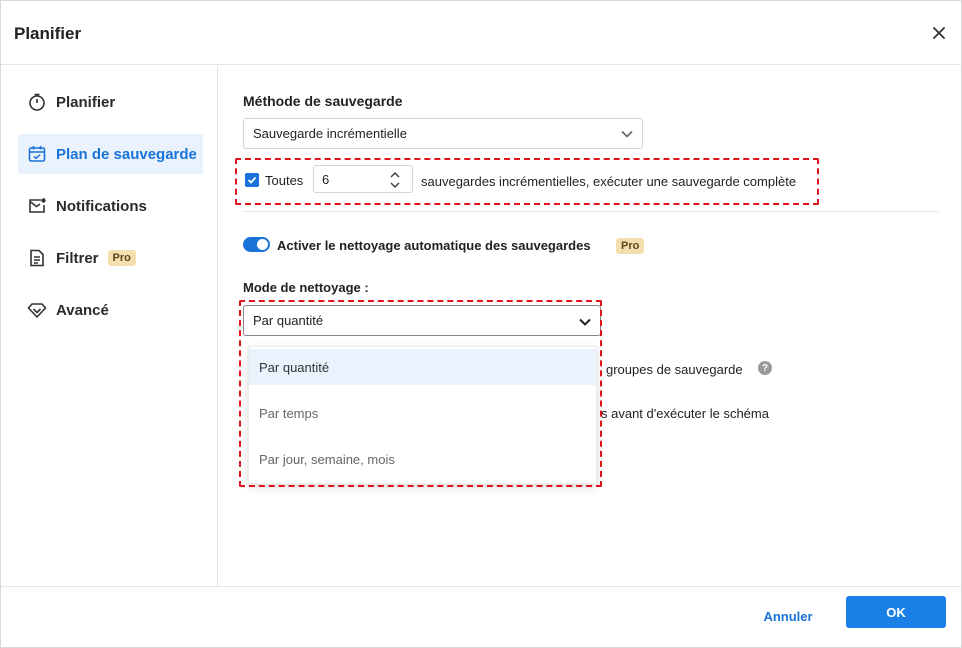 Image resolution: width=962 pixels, height=648 pixels. Describe the element at coordinates (481, 33) in the screenshot. I see `dialog-titlebar: Planifier` at that location.